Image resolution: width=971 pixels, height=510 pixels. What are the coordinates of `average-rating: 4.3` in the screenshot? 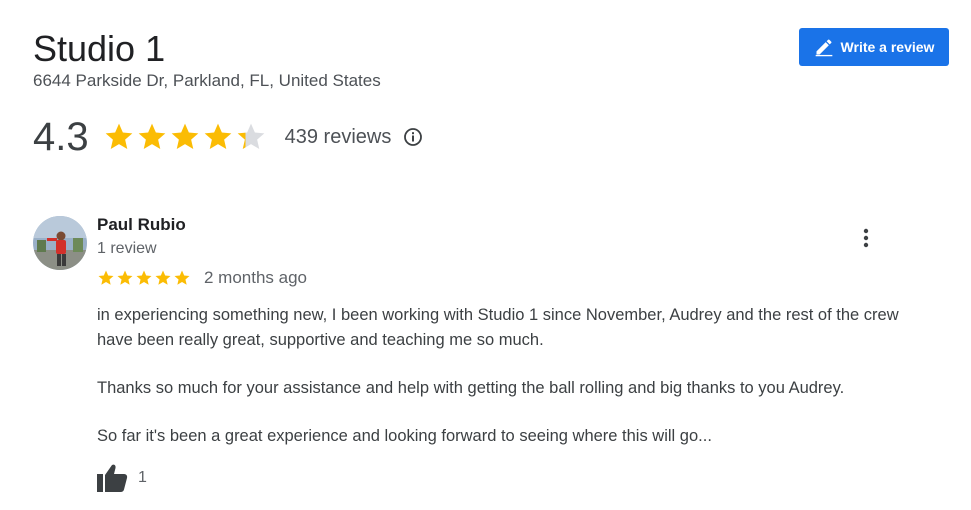 It's located at (61, 137).